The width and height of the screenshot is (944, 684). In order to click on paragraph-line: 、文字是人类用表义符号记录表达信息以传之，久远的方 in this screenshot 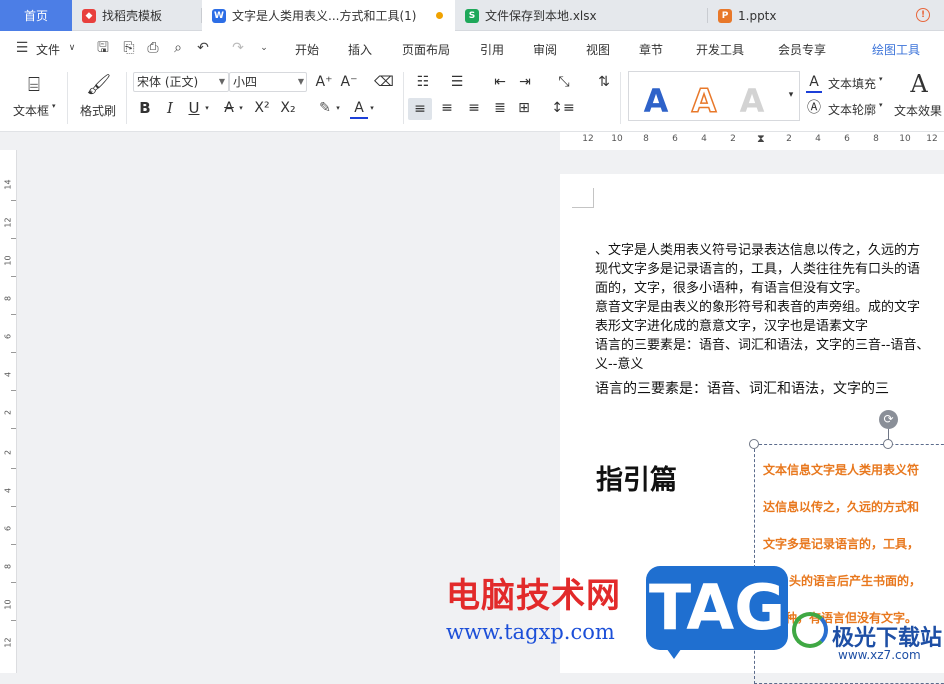, I will do `click(757, 250)`.